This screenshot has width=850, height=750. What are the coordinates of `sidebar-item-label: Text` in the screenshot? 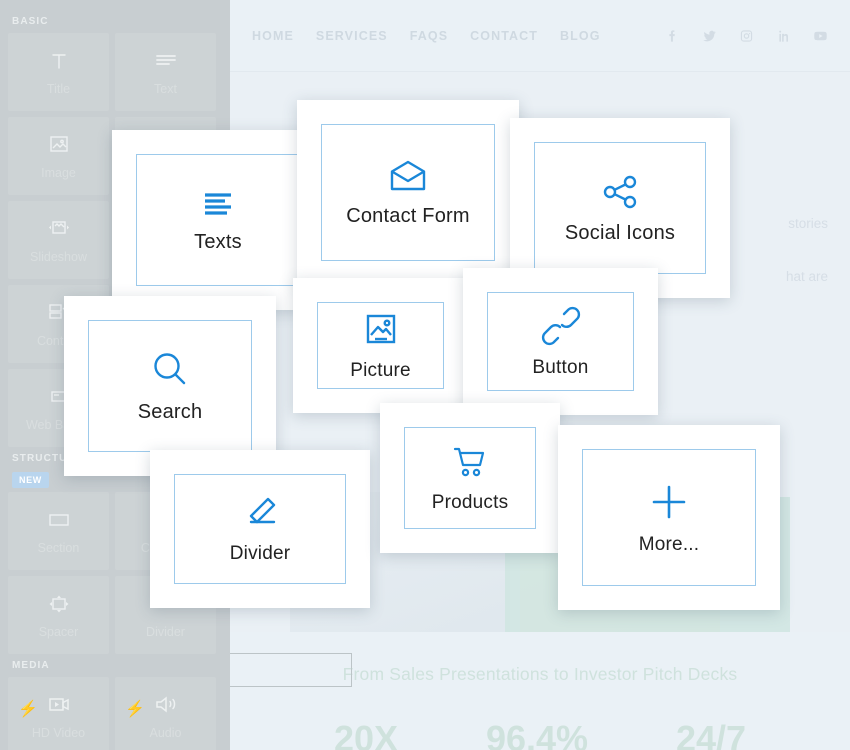 It's located at (165, 89).